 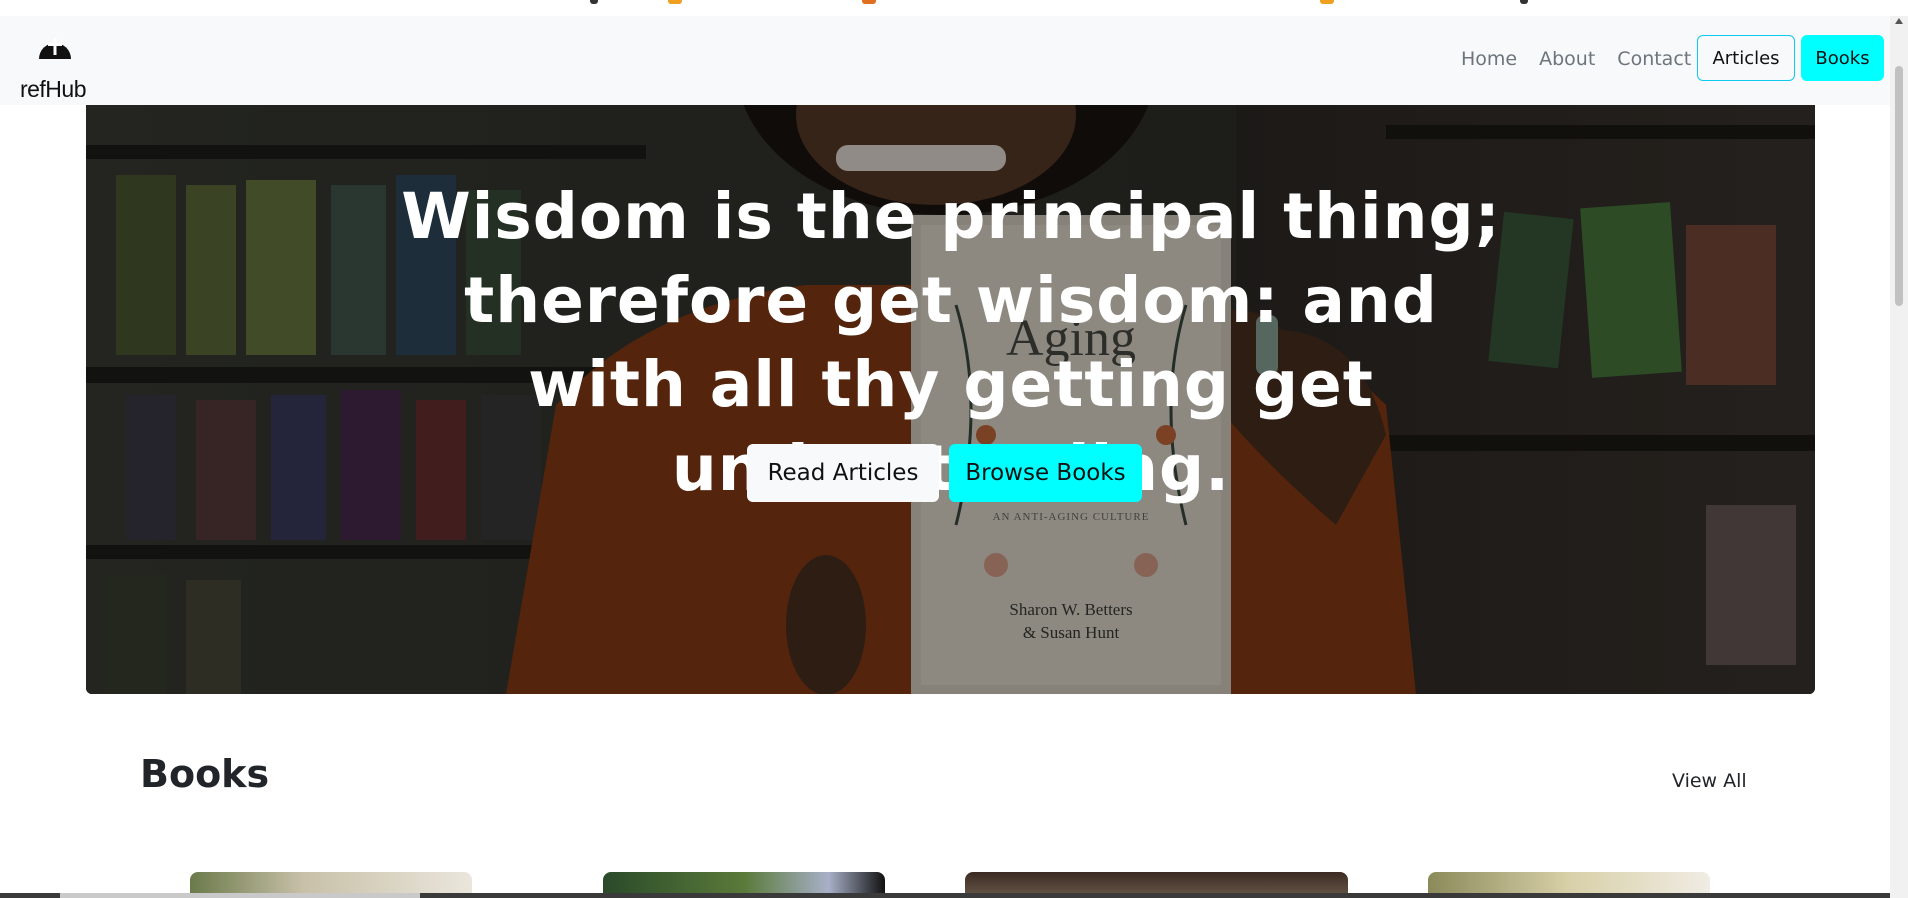 I want to click on brand-logo: refHub, so click(x=53, y=67).